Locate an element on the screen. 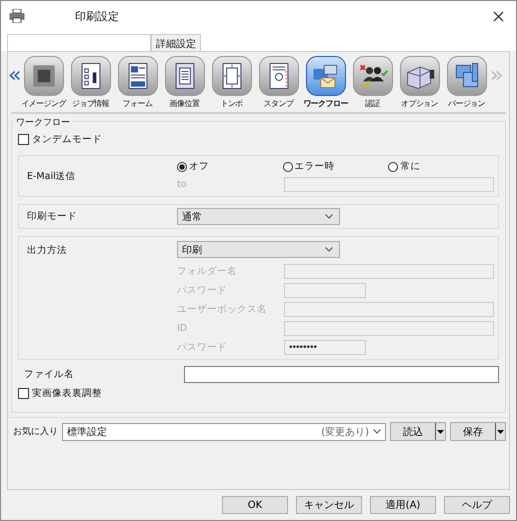 This screenshot has width=517, height=521. button: ヘルプ is located at coordinates (477, 505).